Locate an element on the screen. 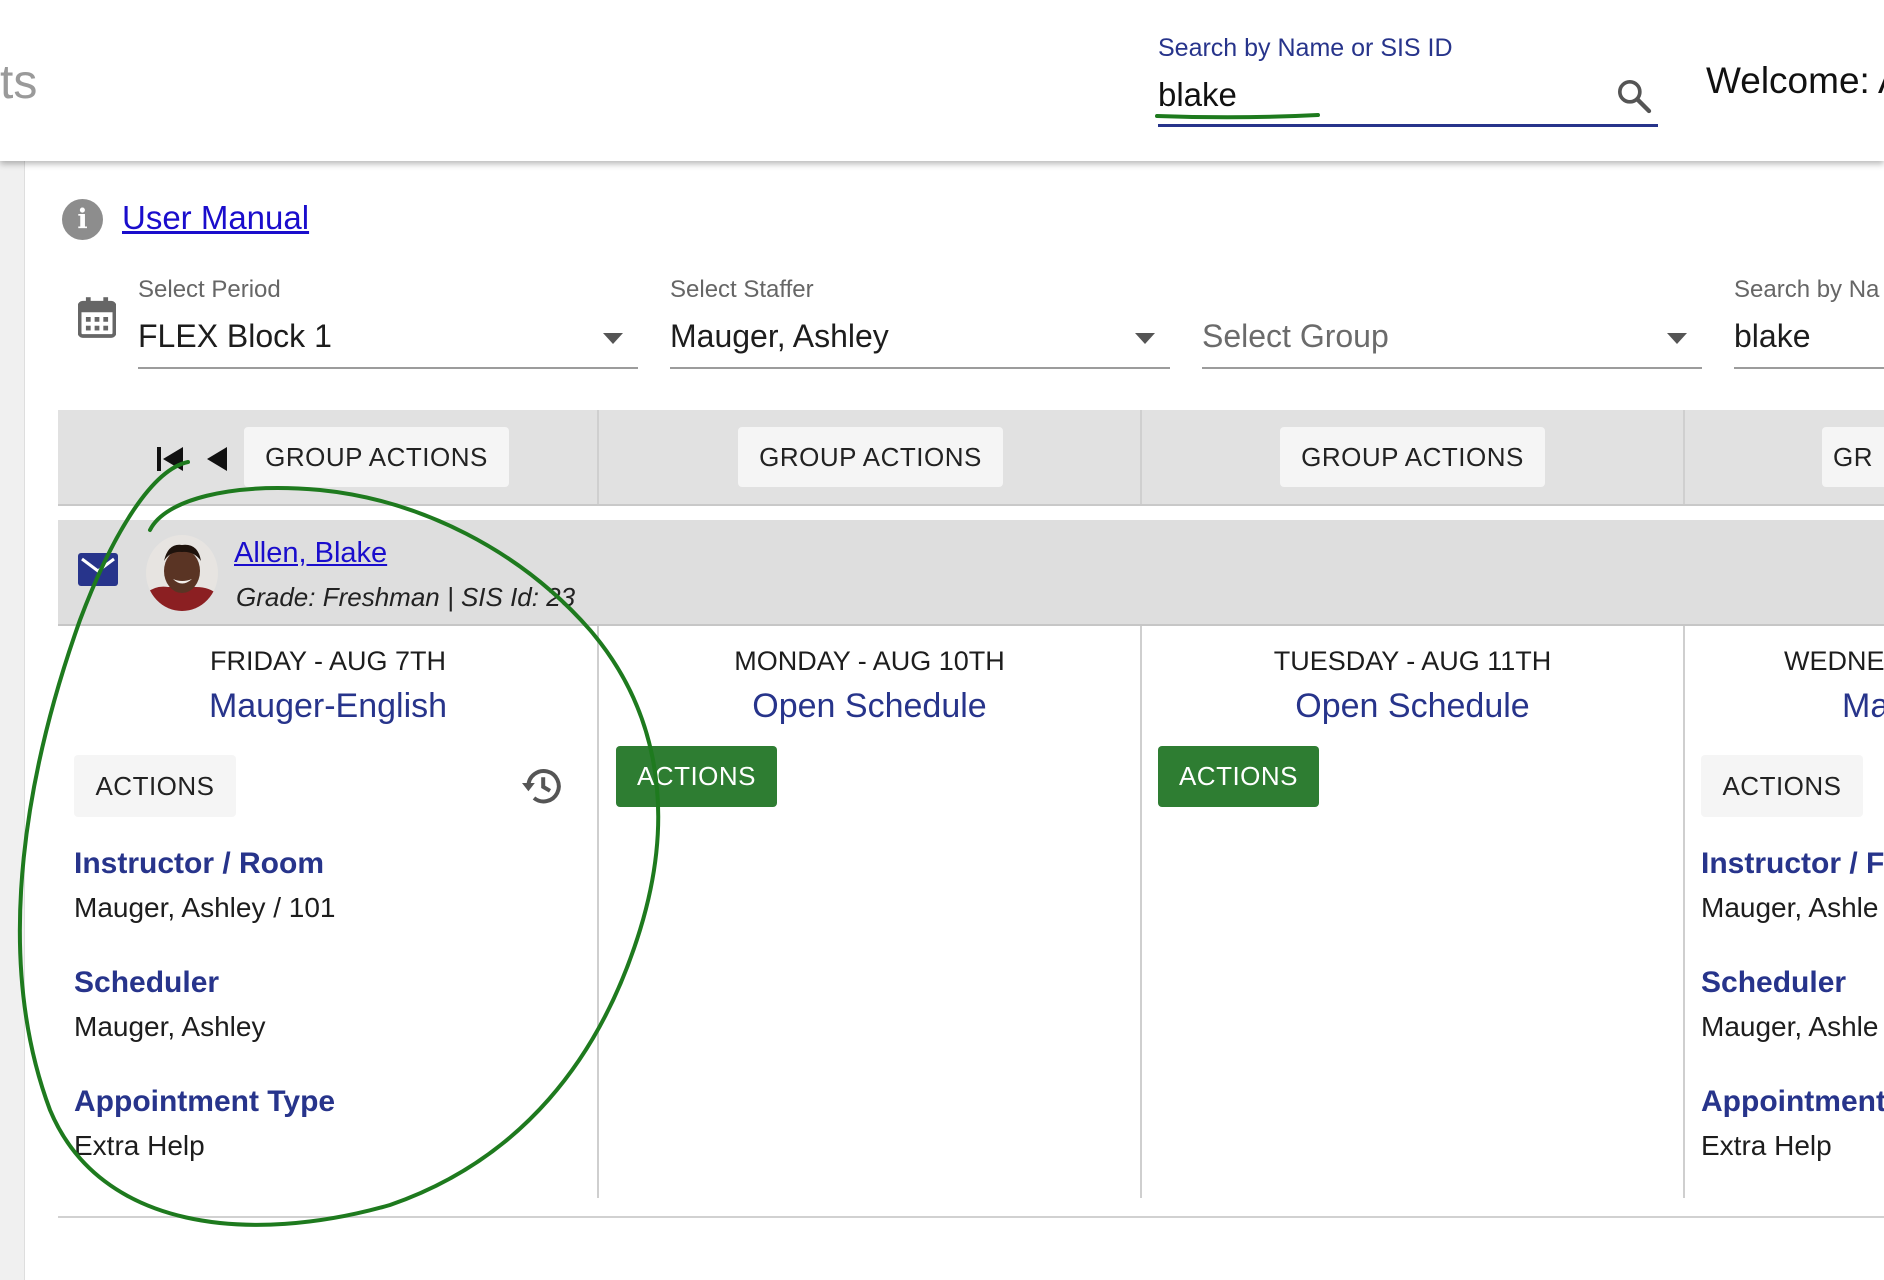 The image size is (1884, 1280). student-name-link: Allen, Blake is located at coordinates (310, 553).